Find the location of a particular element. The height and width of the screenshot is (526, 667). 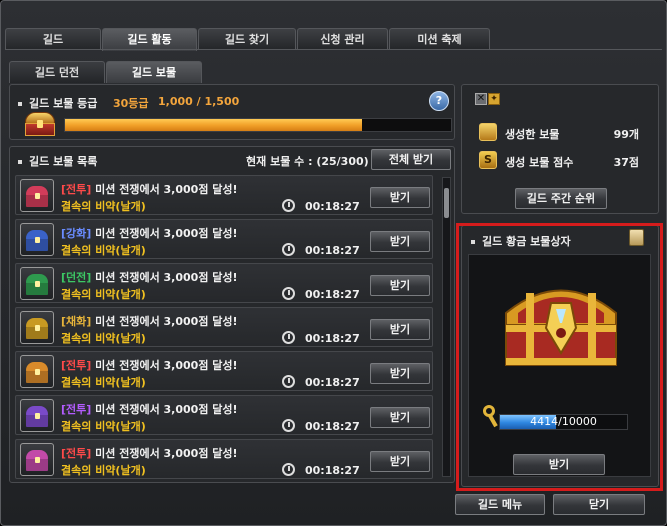

treasure-created-icon is located at coordinates (488, 132).